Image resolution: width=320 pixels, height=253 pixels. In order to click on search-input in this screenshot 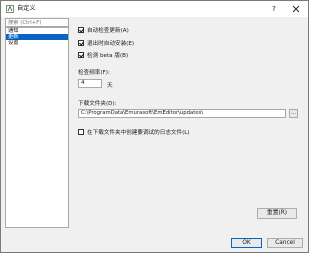, I will do `click(37, 22)`.